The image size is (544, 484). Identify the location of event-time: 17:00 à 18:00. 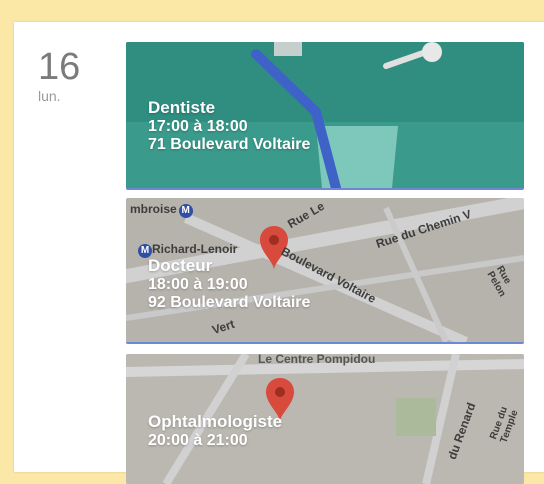
(198, 126).